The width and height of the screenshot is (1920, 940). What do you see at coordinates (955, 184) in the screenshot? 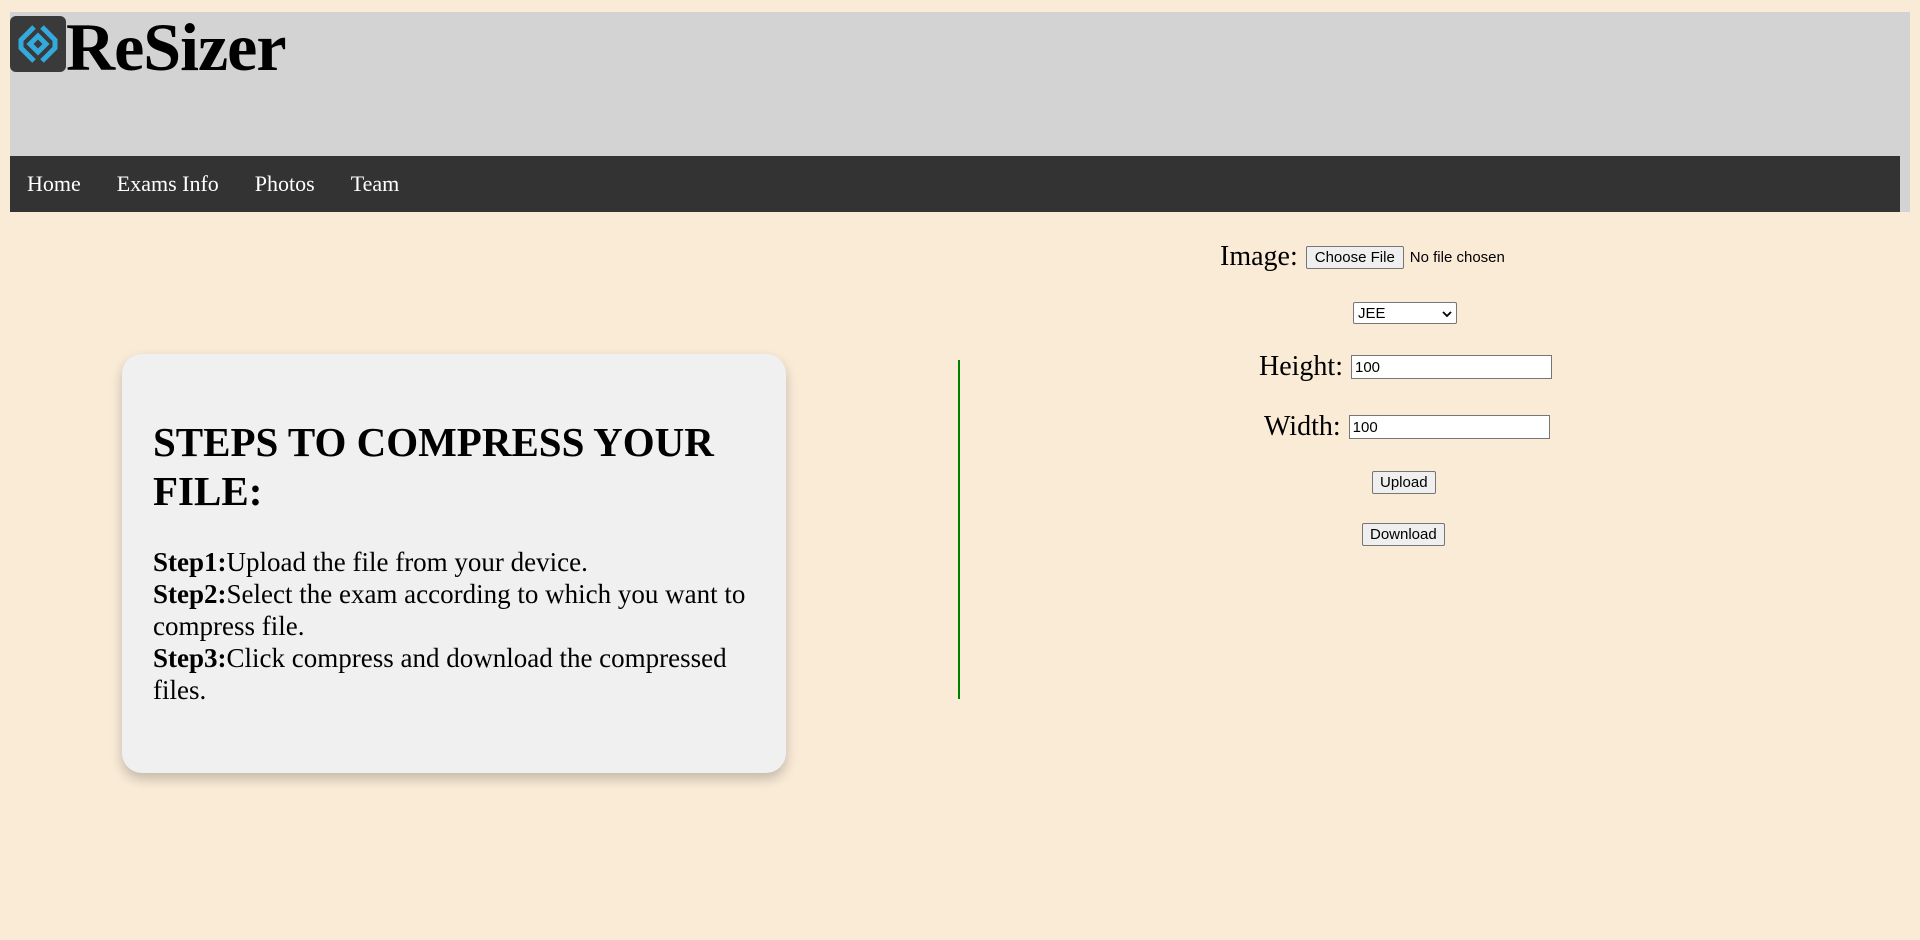
I see `top-nav: Home Exams Info Photos Team` at bounding box center [955, 184].